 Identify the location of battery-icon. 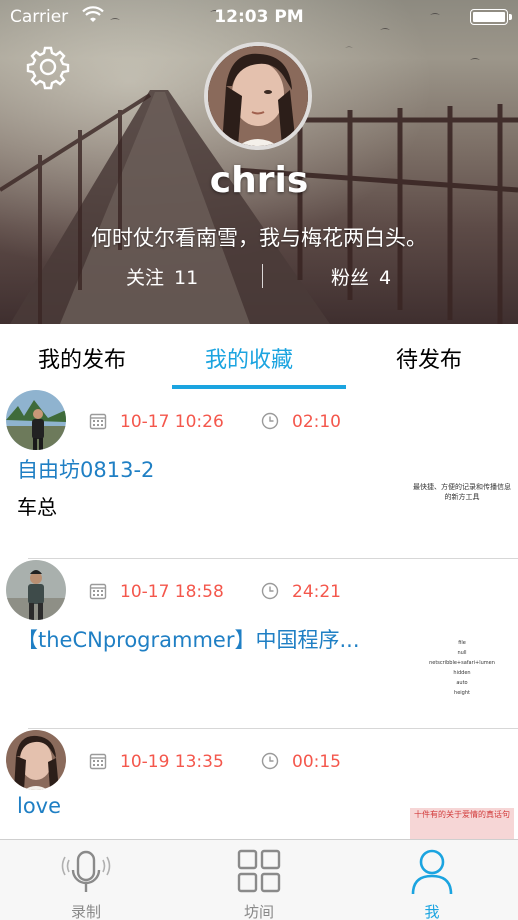
(491, 17).